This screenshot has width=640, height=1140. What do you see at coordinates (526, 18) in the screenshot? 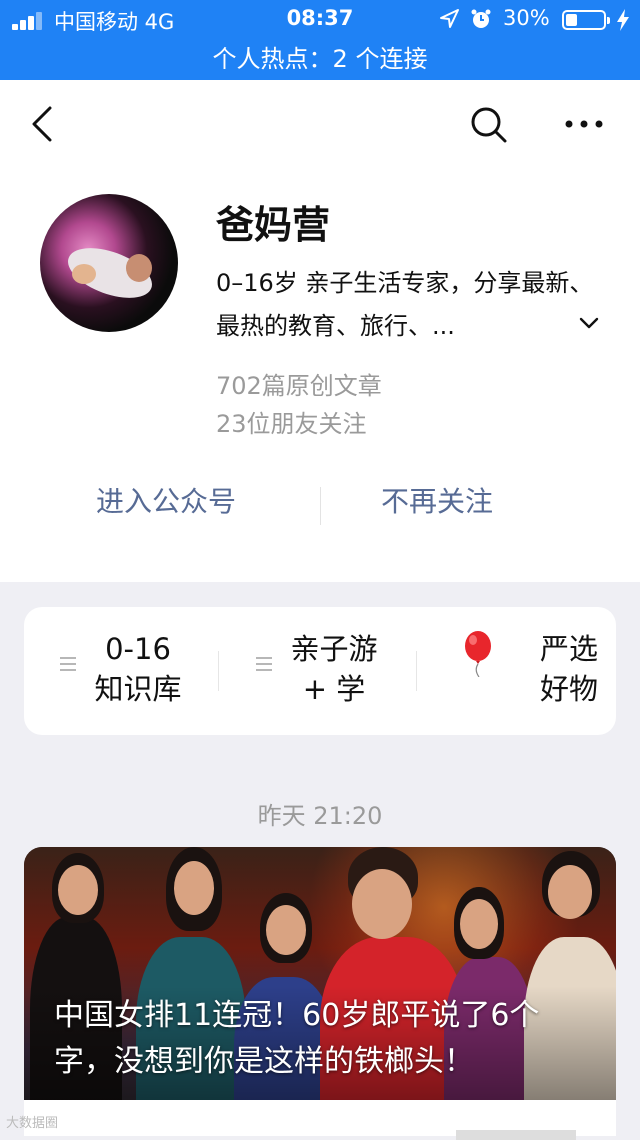
I see `battery-percent: 30%` at bounding box center [526, 18].